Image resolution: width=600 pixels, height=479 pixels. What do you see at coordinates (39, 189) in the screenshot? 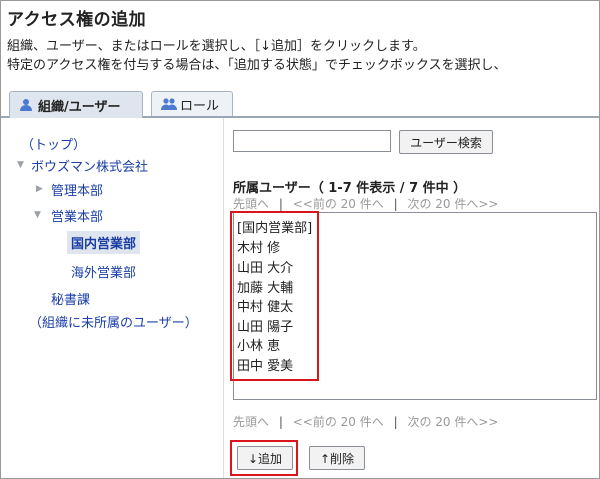
I see `collapsed-arrow-icon: ▶` at bounding box center [39, 189].